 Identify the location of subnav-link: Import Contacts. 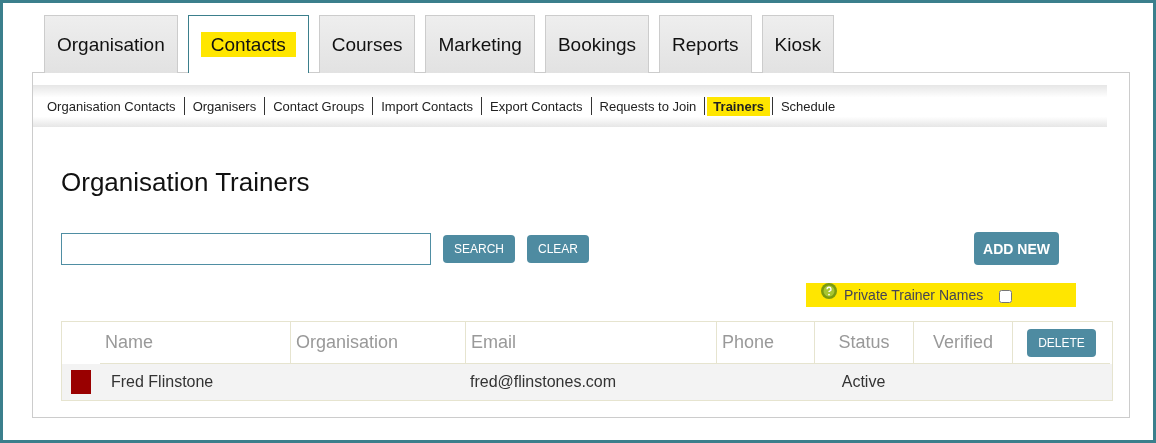
(427, 106).